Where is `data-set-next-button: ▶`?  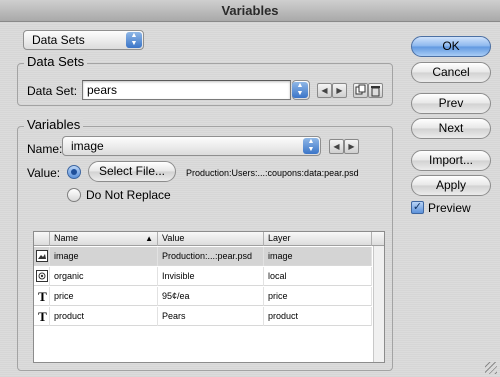 data-set-next-button: ▶ is located at coordinates (339, 90).